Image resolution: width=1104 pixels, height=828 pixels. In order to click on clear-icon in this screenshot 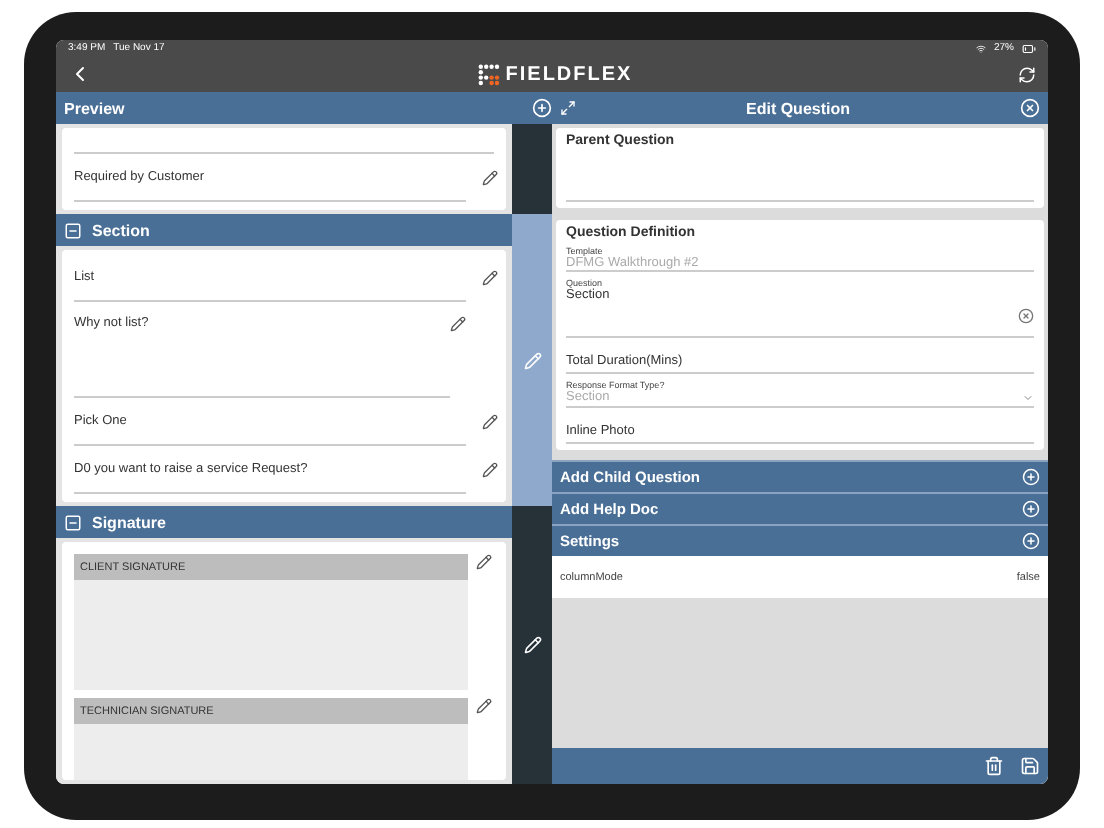, I will do `click(1026, 316)`.